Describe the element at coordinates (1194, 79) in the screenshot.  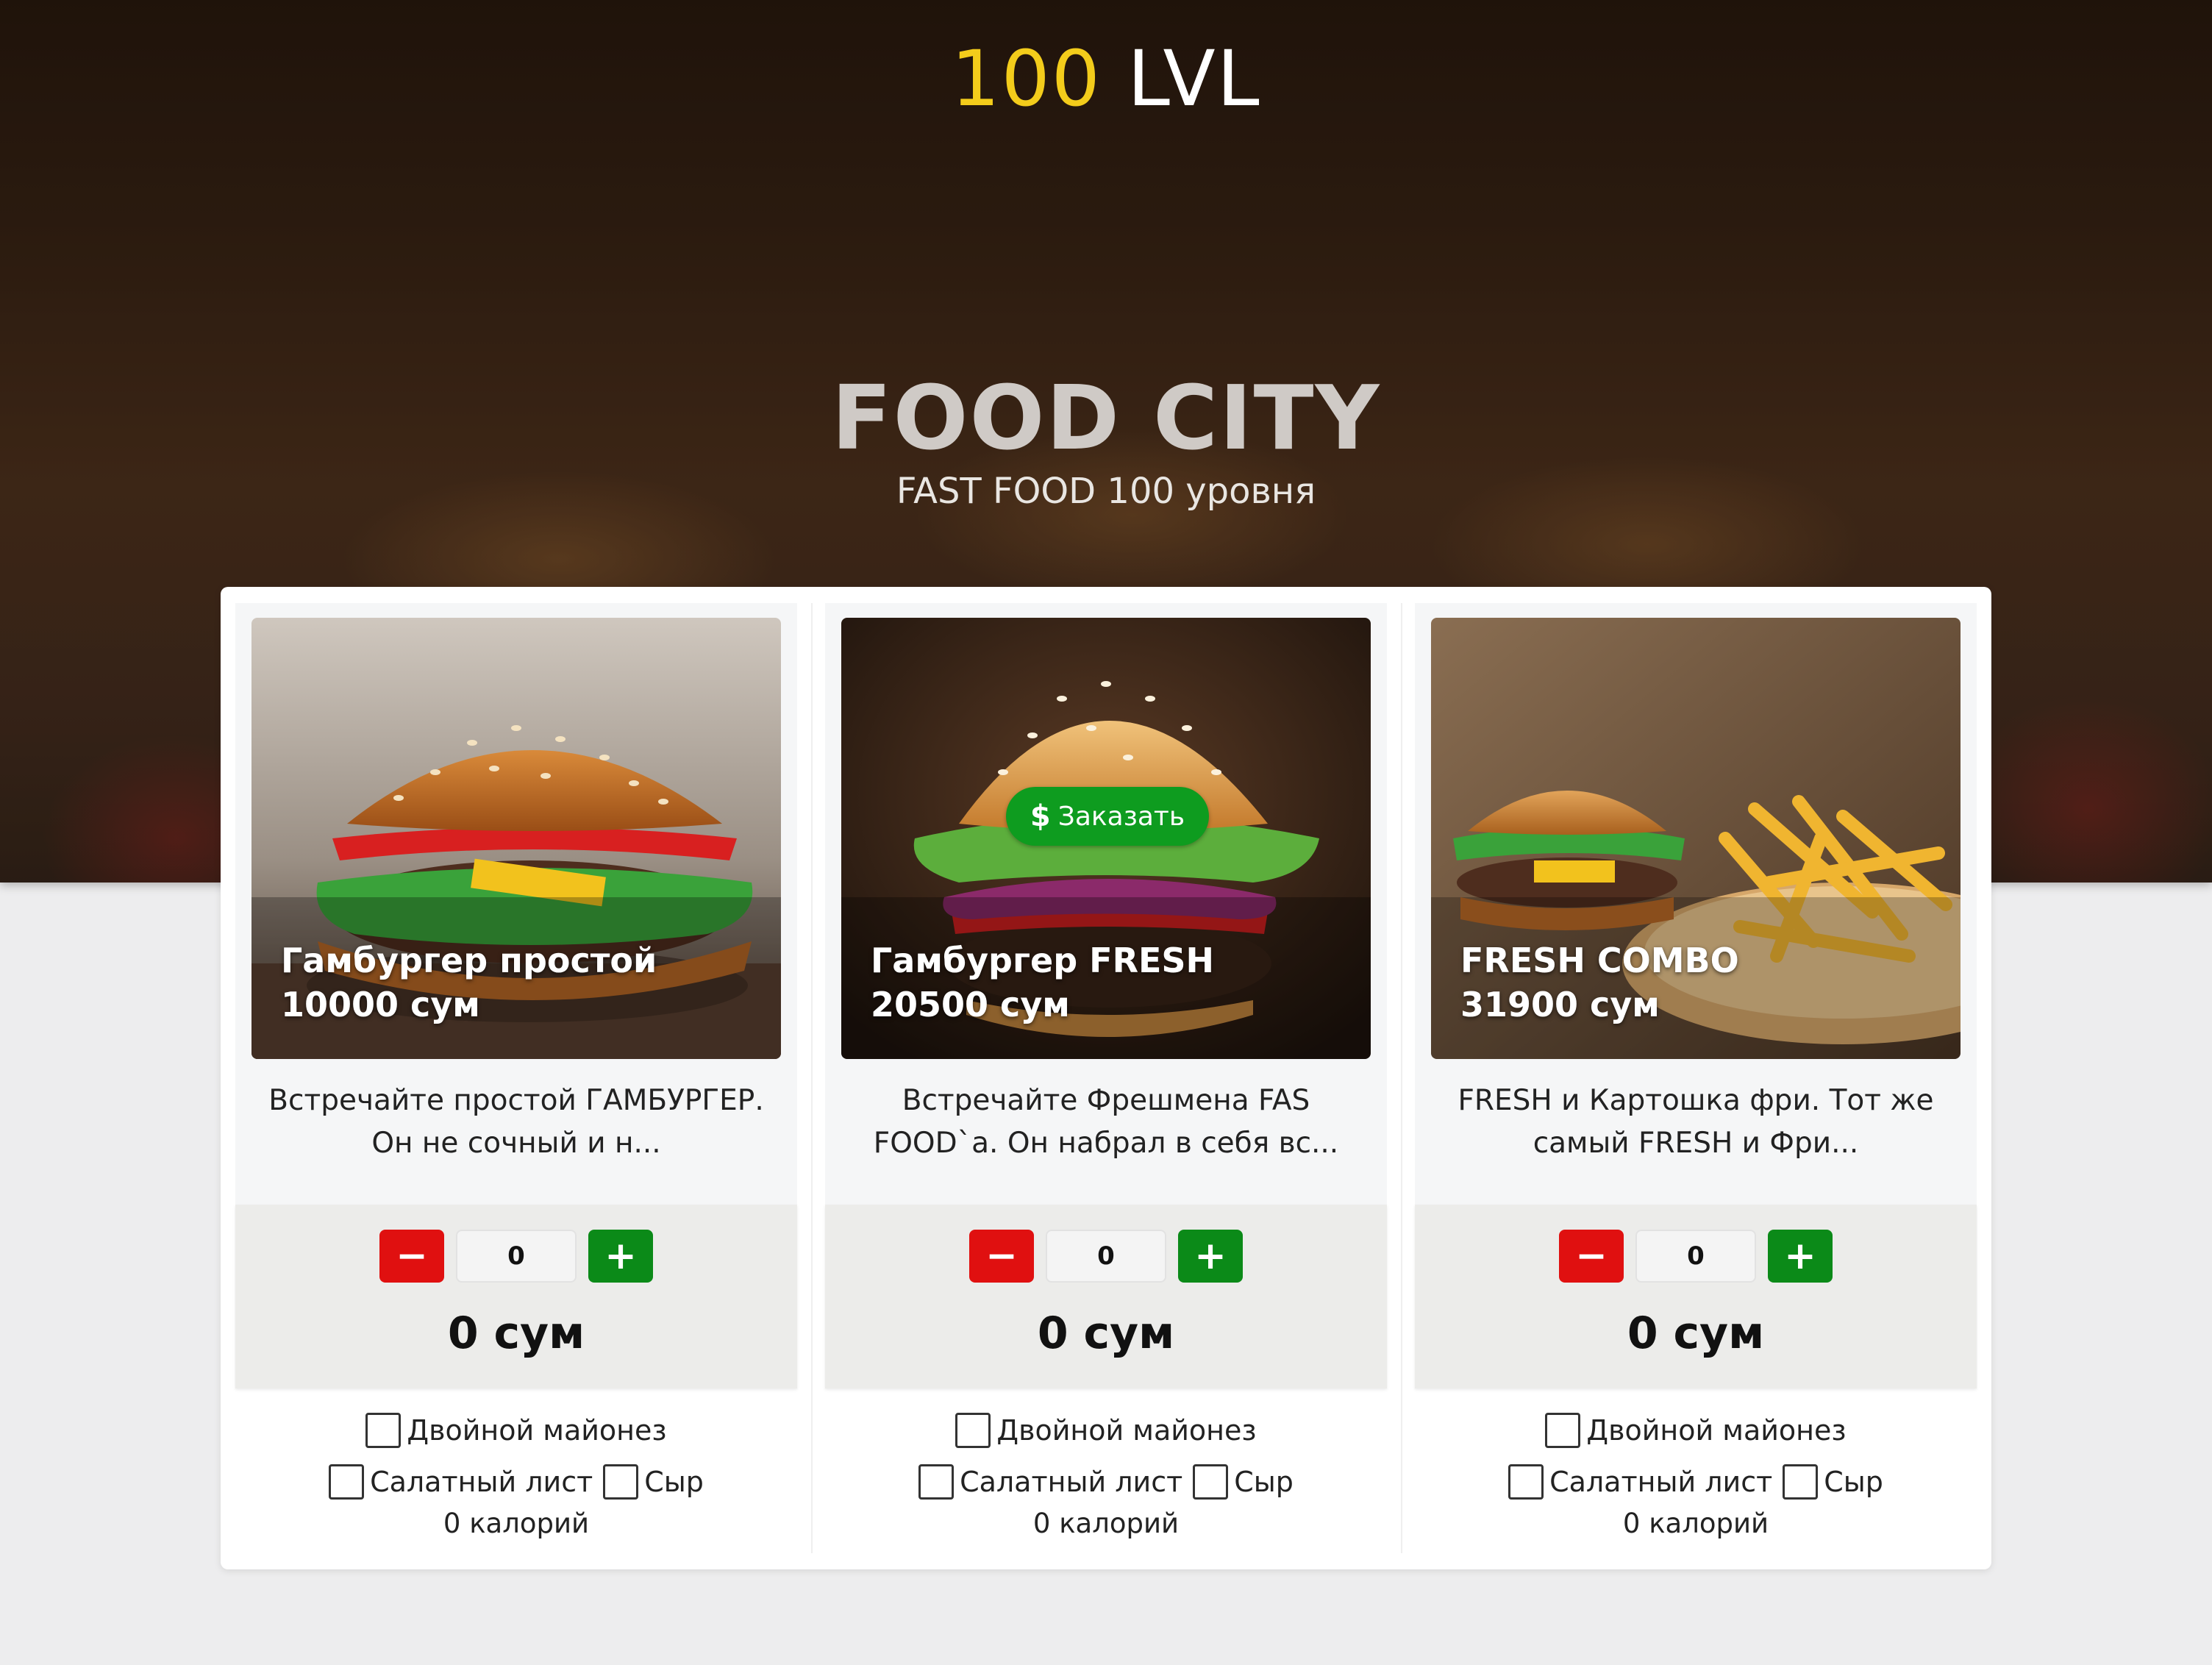
I see `logo-text: LVL` at that location.